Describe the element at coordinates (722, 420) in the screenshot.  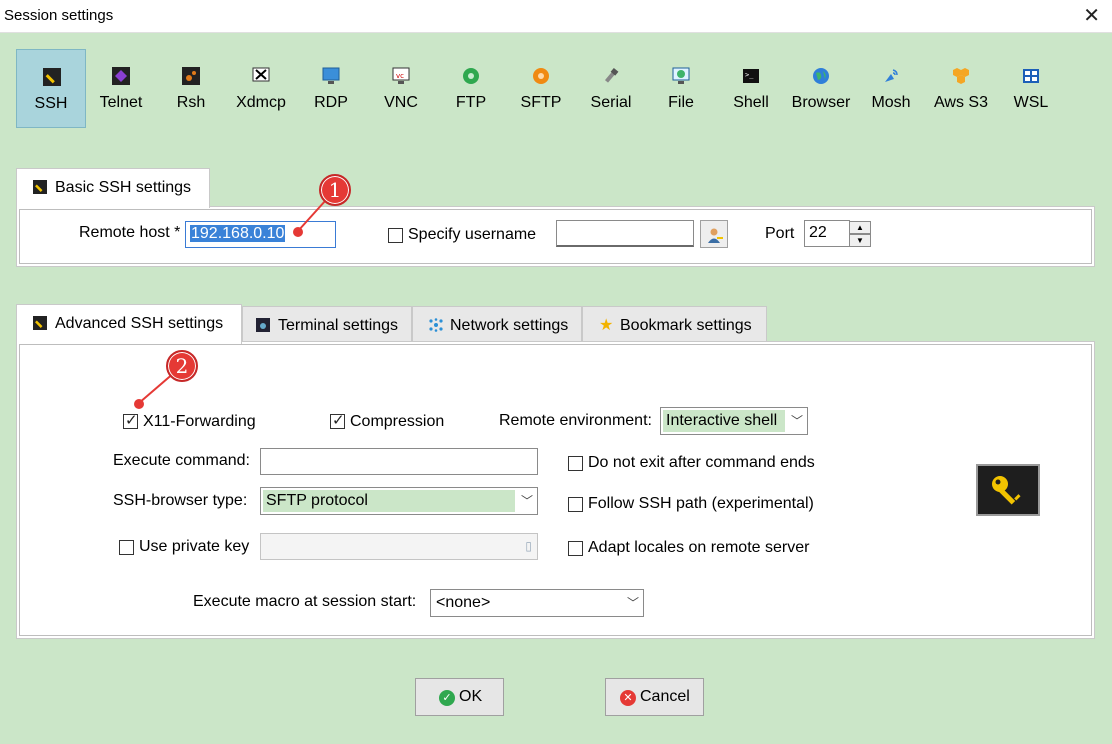
I see `remote-environment-value: Interactive shell` at that location.